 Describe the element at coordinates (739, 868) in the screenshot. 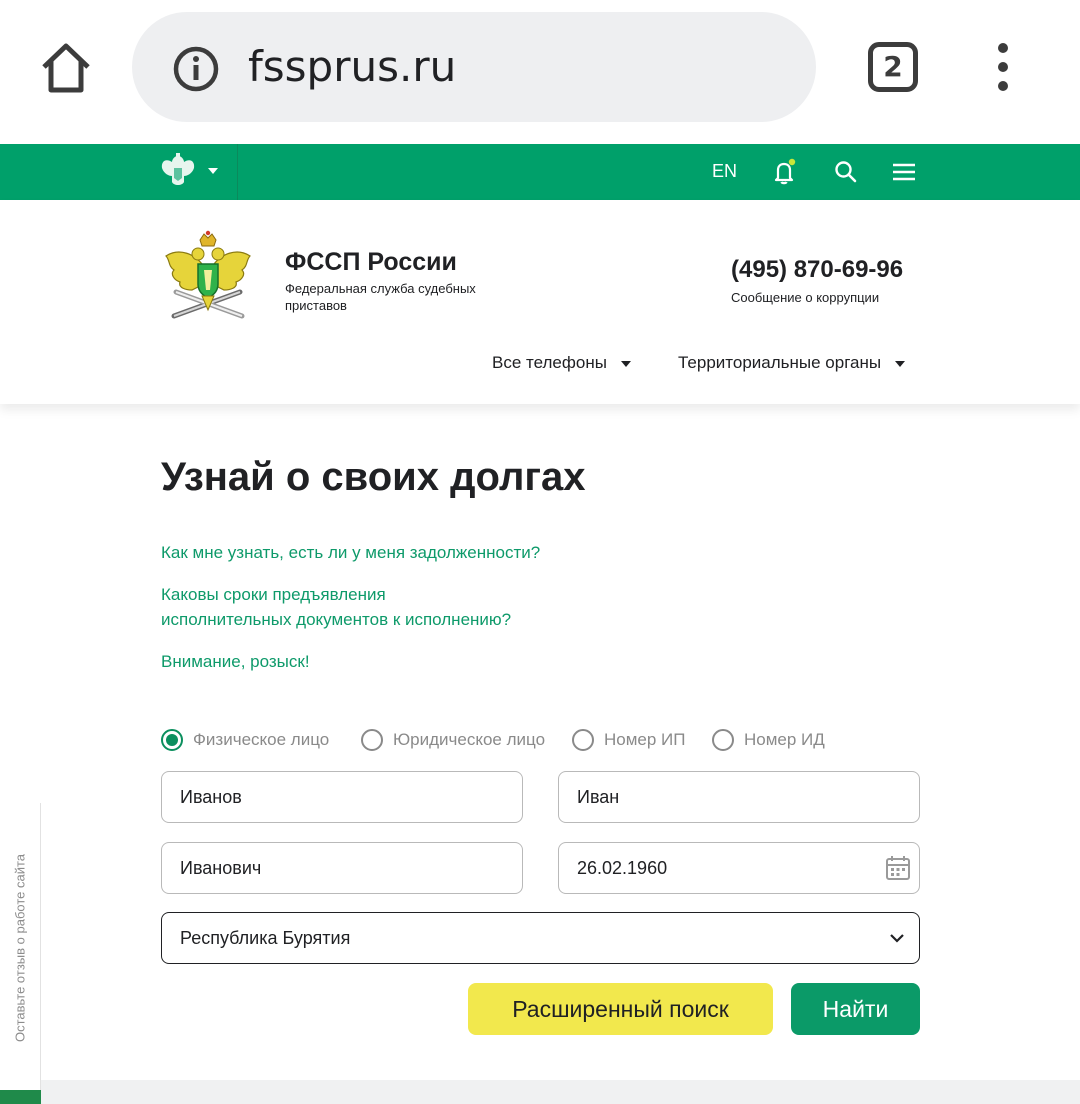

I see `birth-date-field: 26.02.1960` at that location.